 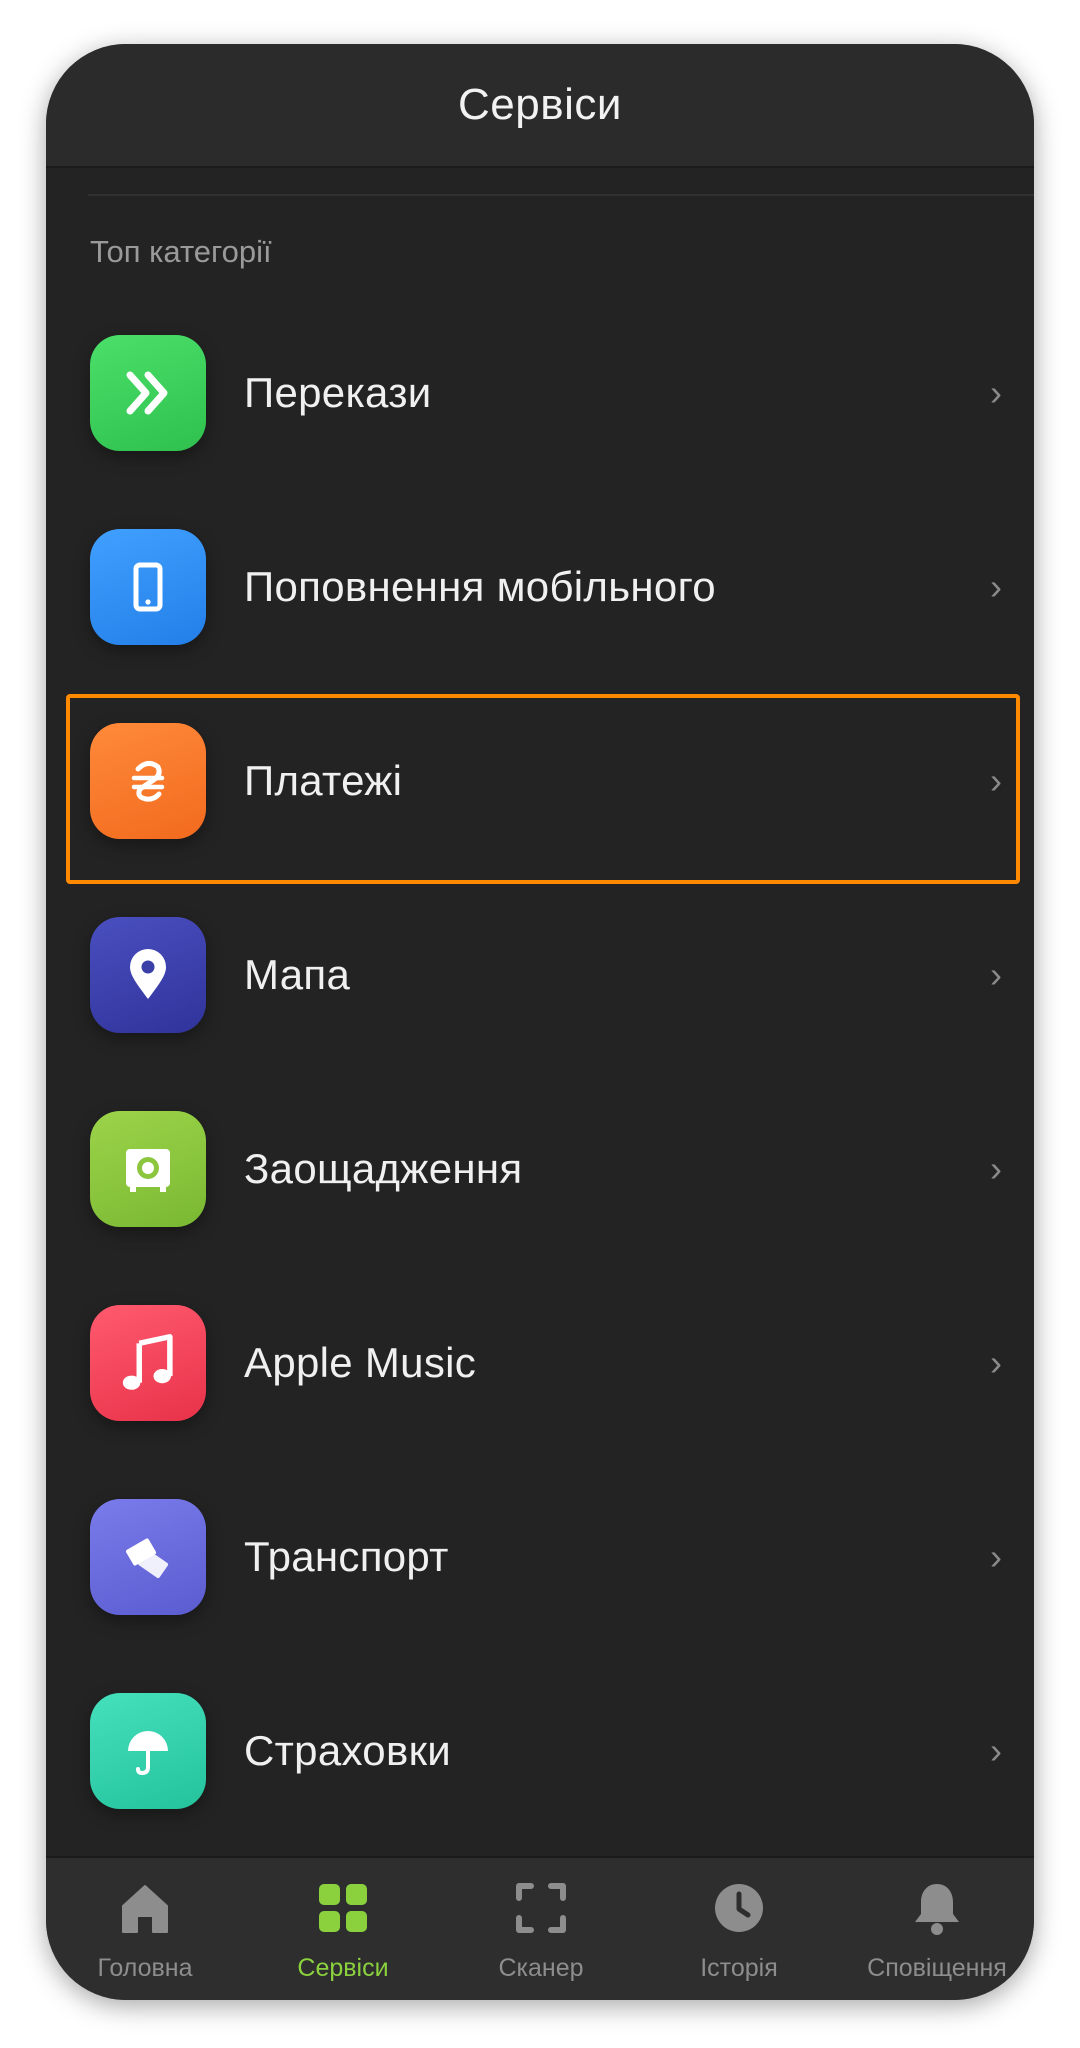 I want to click on smartphone-icon, so click(x=148, y=587).